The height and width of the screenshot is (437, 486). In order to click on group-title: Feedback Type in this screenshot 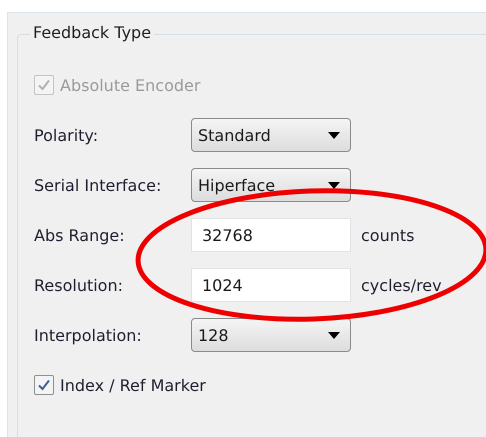, I will do `click(92, 32)`.